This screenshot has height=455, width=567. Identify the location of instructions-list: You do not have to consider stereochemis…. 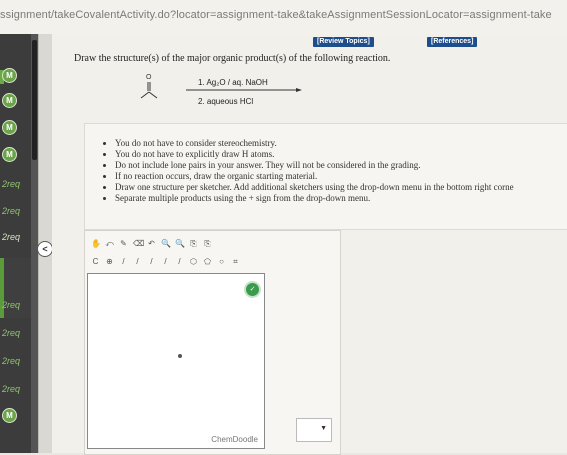
(326, 163).